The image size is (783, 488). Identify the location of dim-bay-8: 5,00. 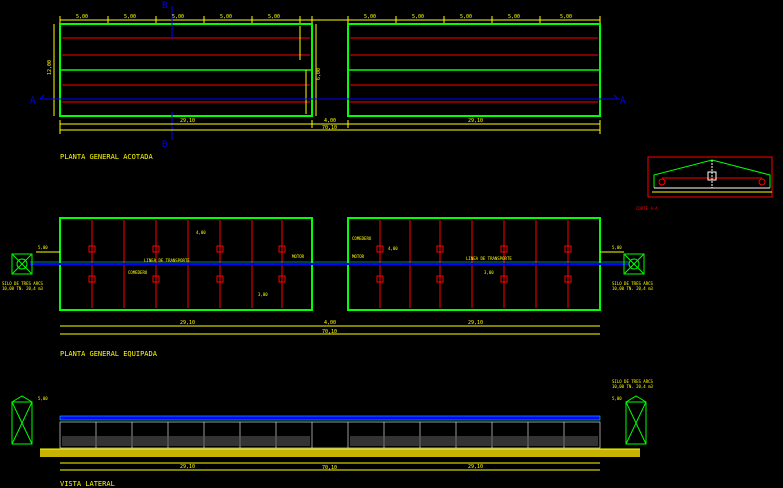
(466, 17).